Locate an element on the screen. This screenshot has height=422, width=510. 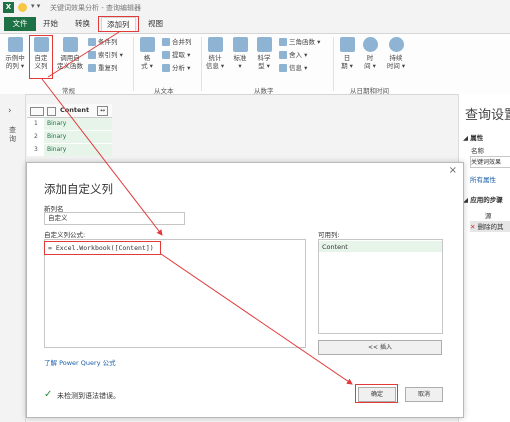
arrow-formula-to-ok is located at coordinates (256, 319).